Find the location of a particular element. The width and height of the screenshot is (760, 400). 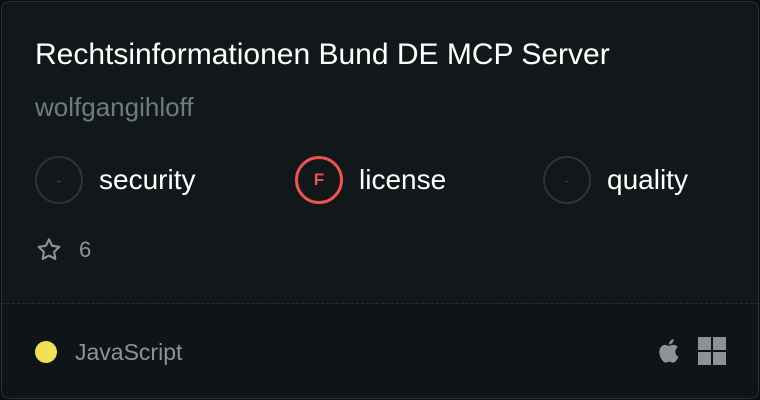

apple-icon is located at coordinates (670, 351).